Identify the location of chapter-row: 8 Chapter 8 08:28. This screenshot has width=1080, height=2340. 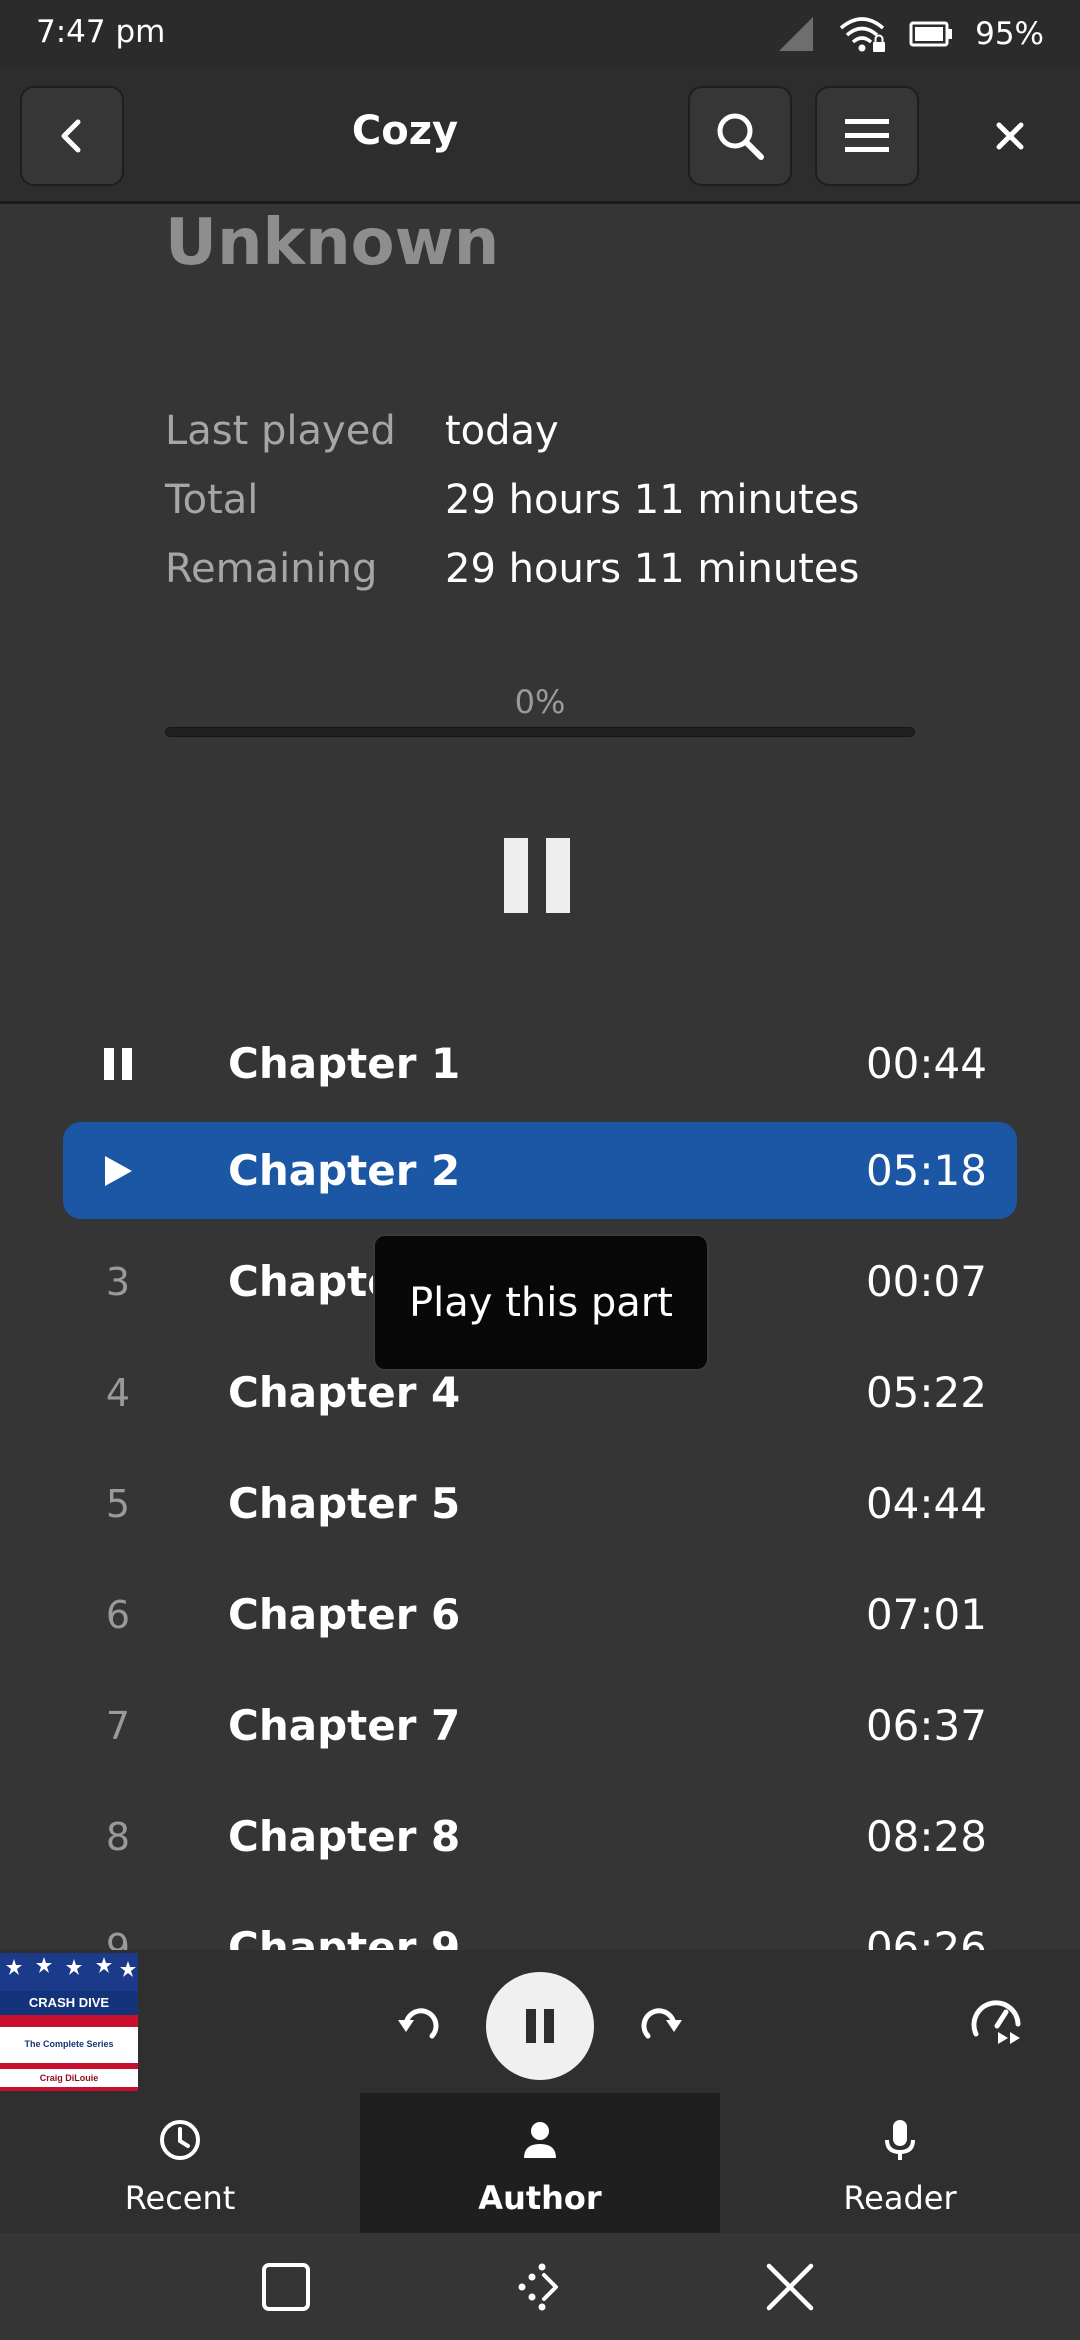
(540, 1836).